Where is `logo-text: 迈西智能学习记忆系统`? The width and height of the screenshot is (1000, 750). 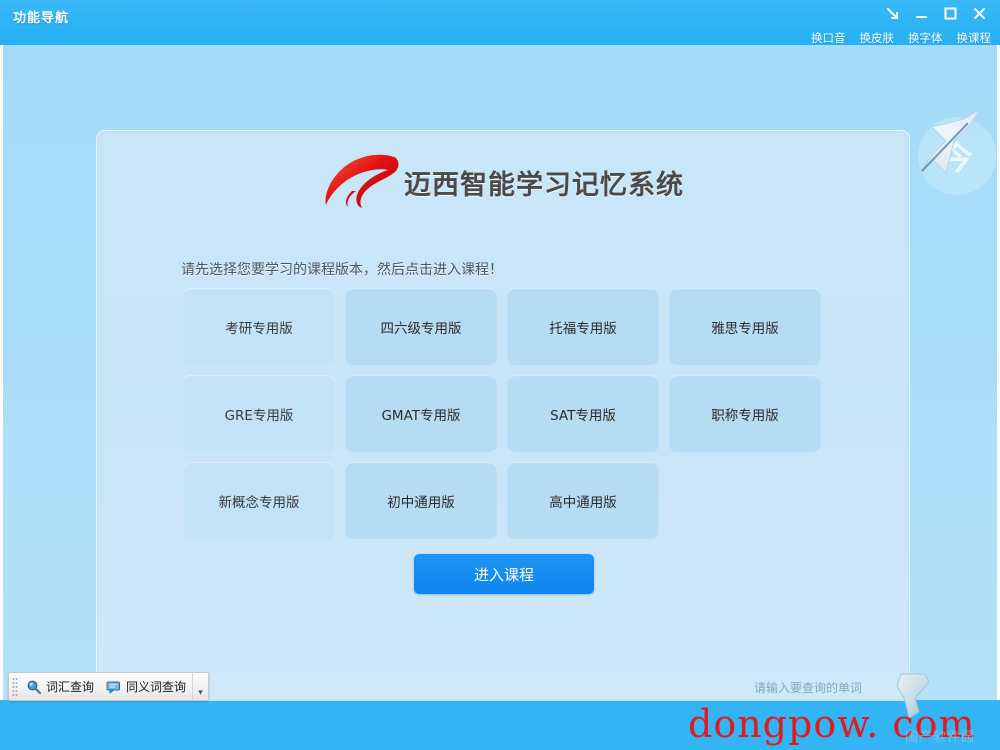
logo-text: 迈西智能学习记忆系统 is located at coordinates (544, 185).